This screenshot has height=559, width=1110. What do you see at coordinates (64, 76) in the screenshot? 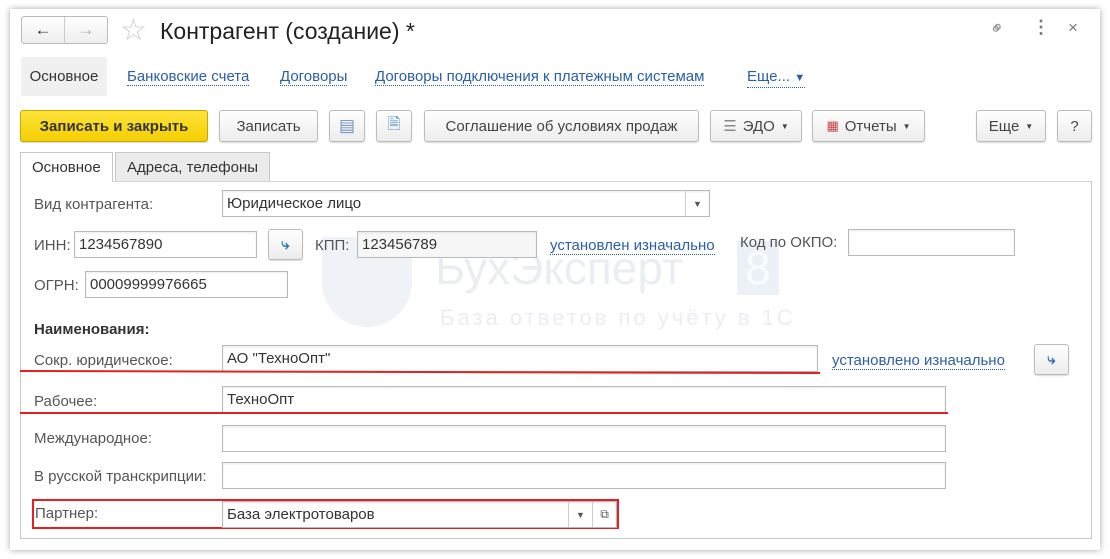
I see `nav-tab-main: Основное` at bounding box center [64, 76].